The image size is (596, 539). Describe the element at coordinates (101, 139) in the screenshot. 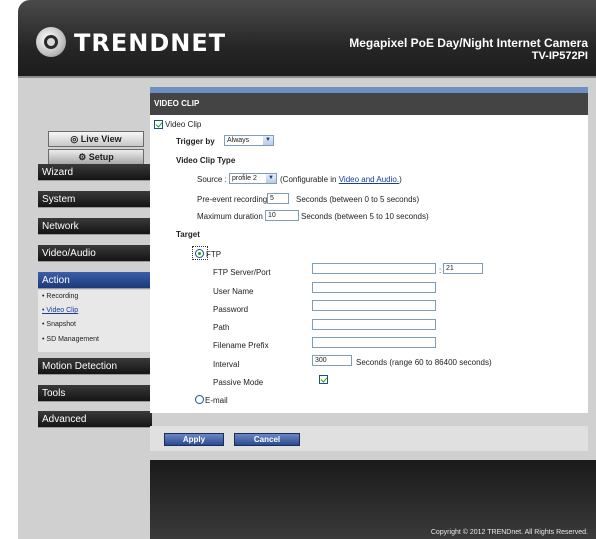

I see `live-view-label: Live View` at that location.